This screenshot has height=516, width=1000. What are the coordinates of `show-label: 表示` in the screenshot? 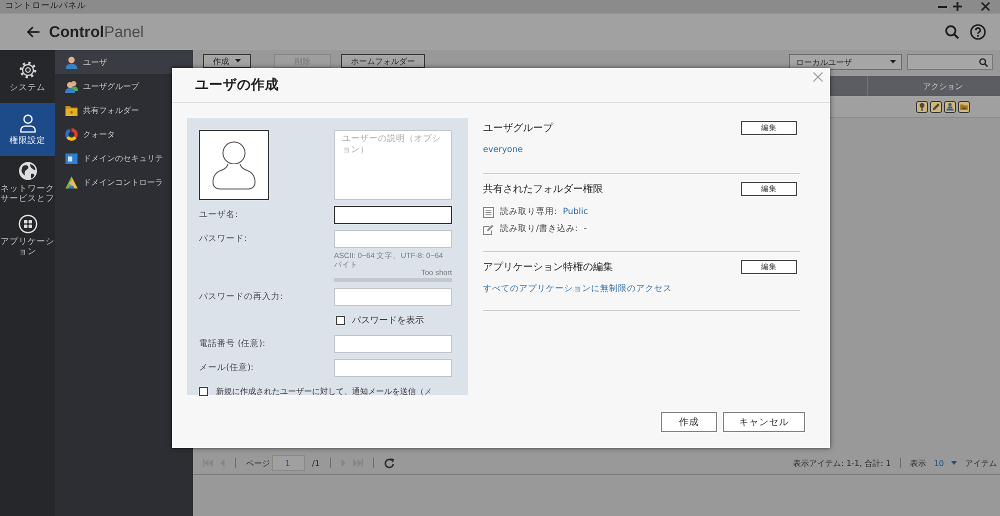 It's located at (918, 463).